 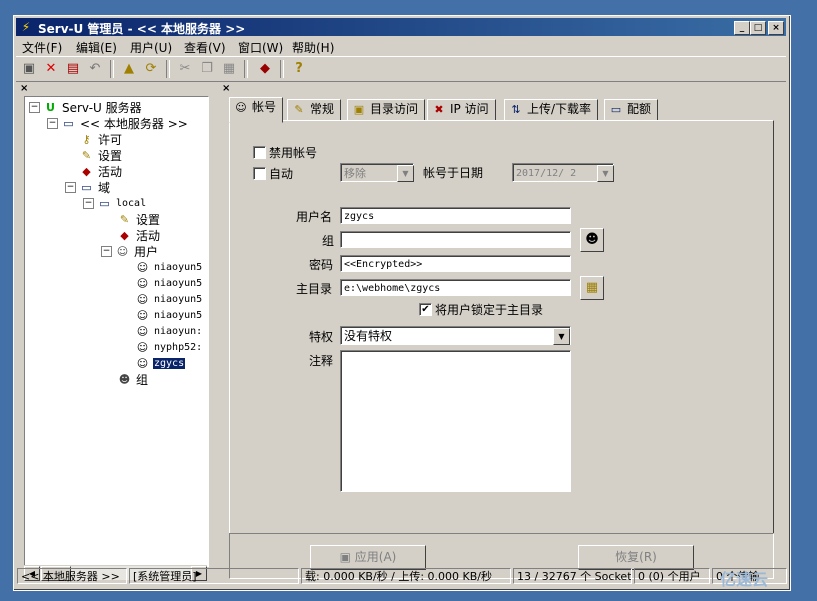 I want to click on home-dir-input: e:\webhome\zgycs, so click(x=455, y=287).